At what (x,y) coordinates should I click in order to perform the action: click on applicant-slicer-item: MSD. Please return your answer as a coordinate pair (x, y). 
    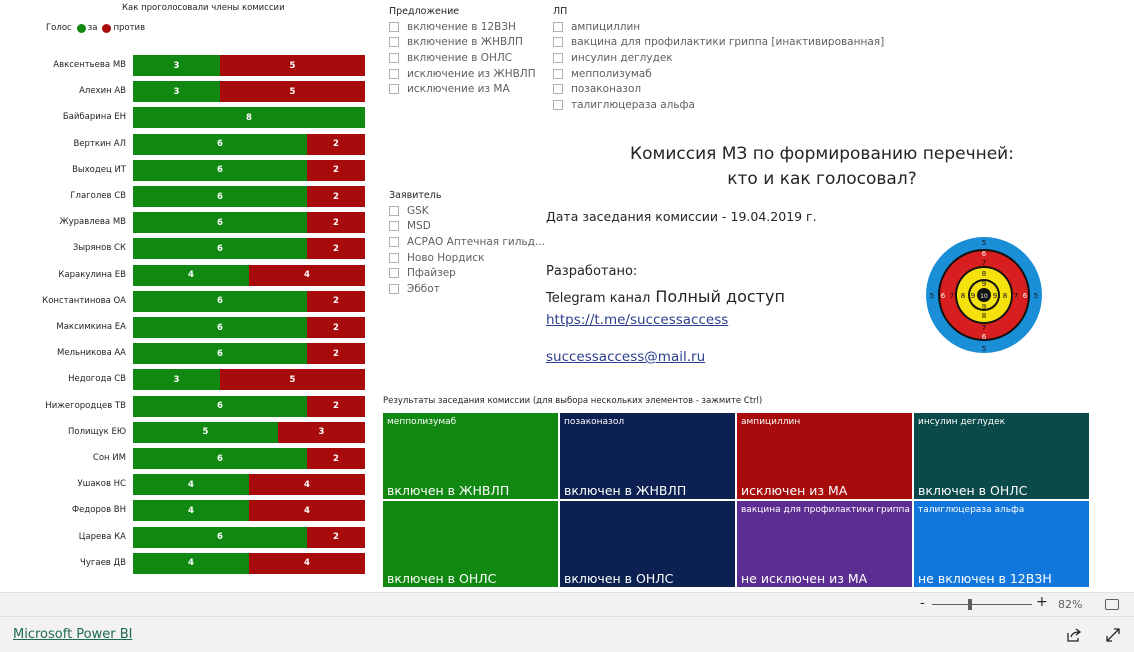
    Looking at the image, I should click on (467, 227).